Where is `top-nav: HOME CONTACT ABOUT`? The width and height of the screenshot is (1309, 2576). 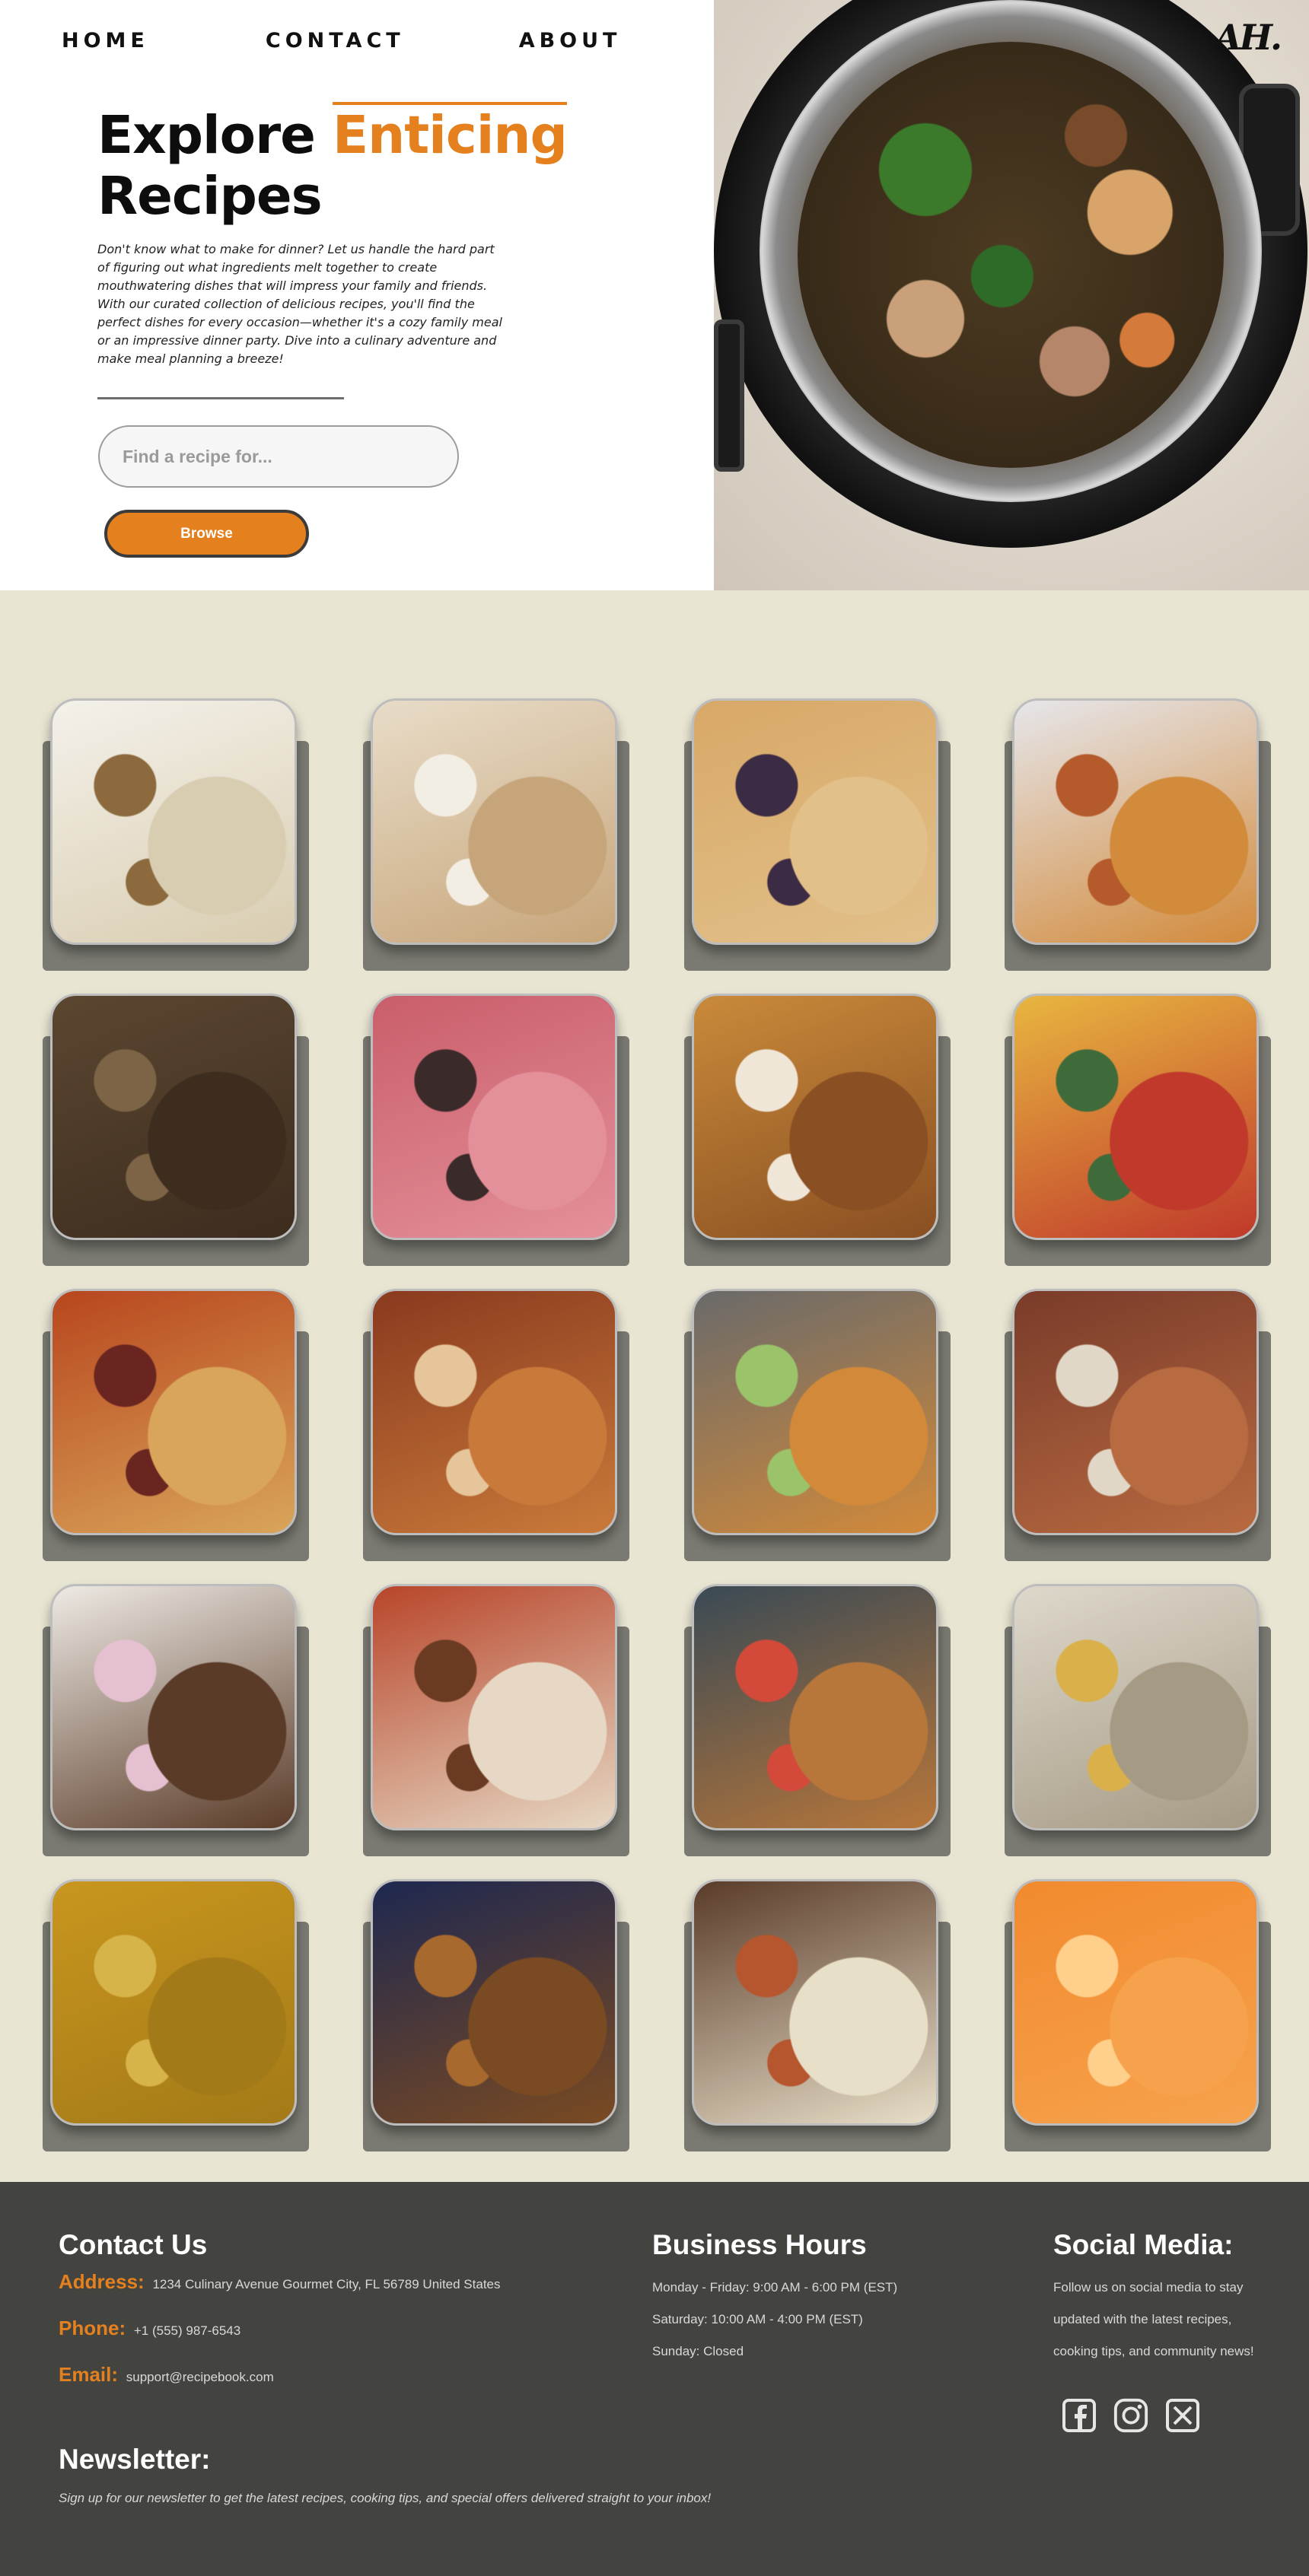 top-nav: HOME CONTACT ABOUT is located at coordinates (341, 40).